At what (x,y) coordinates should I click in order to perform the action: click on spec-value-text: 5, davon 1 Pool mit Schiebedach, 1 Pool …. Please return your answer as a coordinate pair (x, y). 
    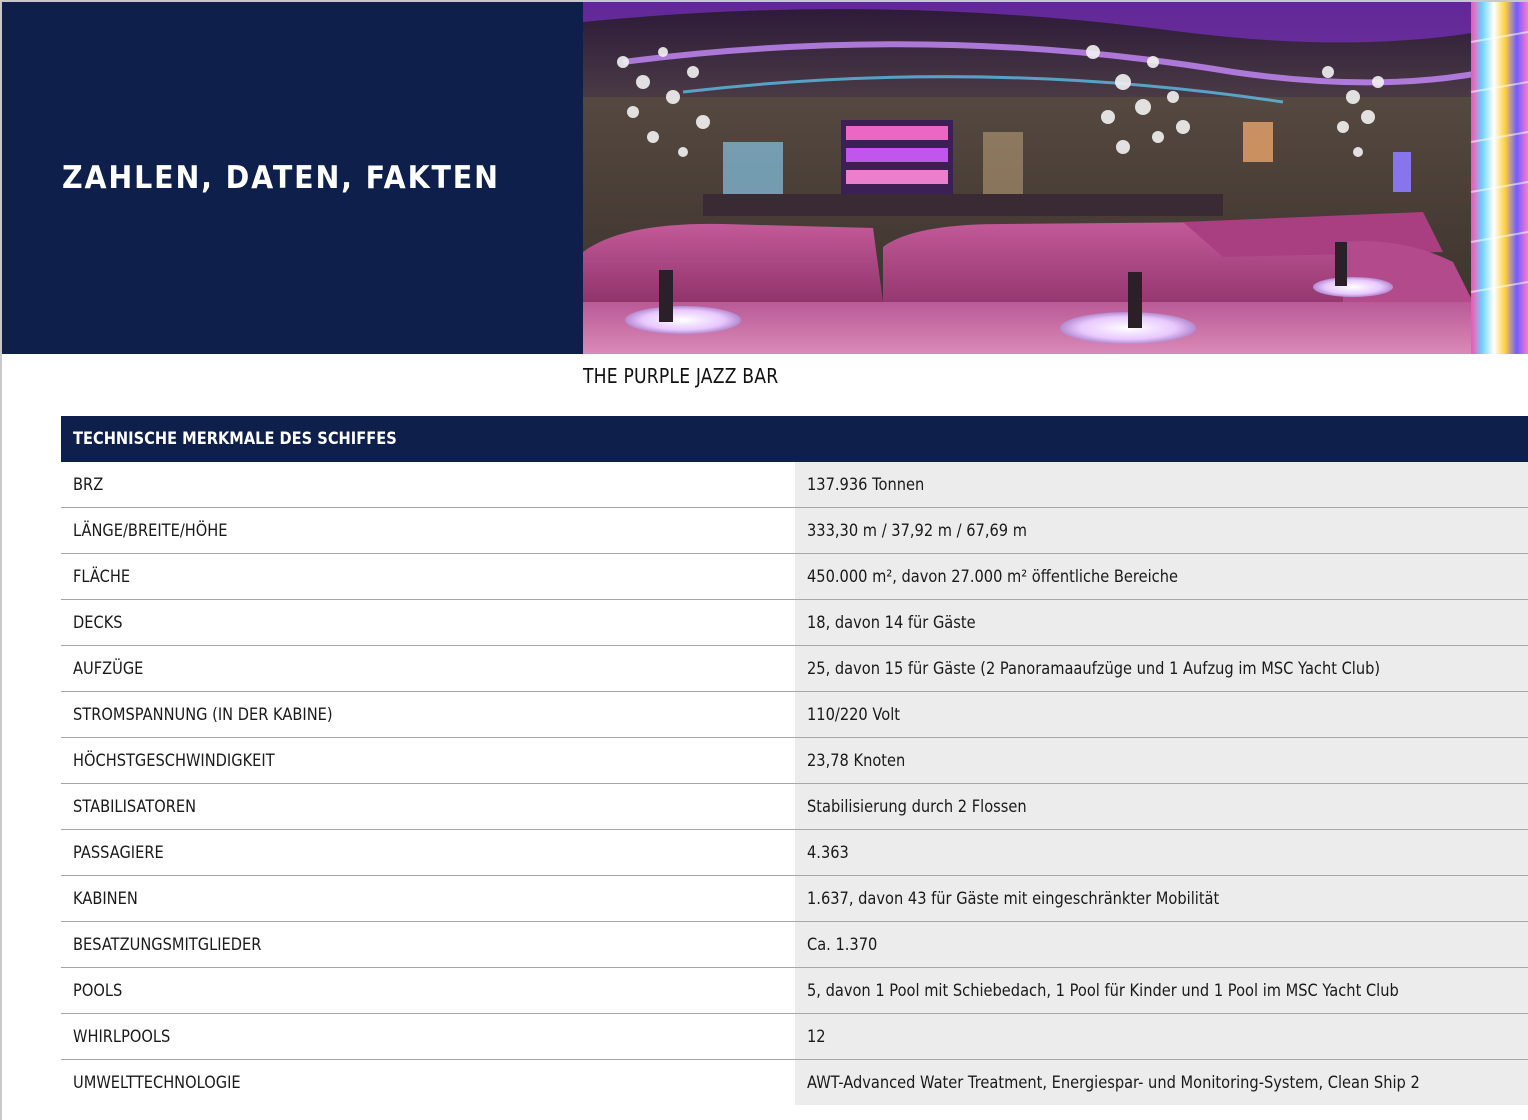
    Looking at the image, I should click on (1102, 990).